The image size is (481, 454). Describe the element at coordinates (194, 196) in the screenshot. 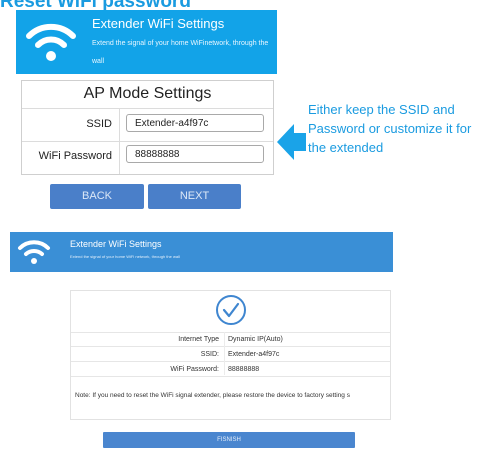

I see `next-button: NEXT` at that location.